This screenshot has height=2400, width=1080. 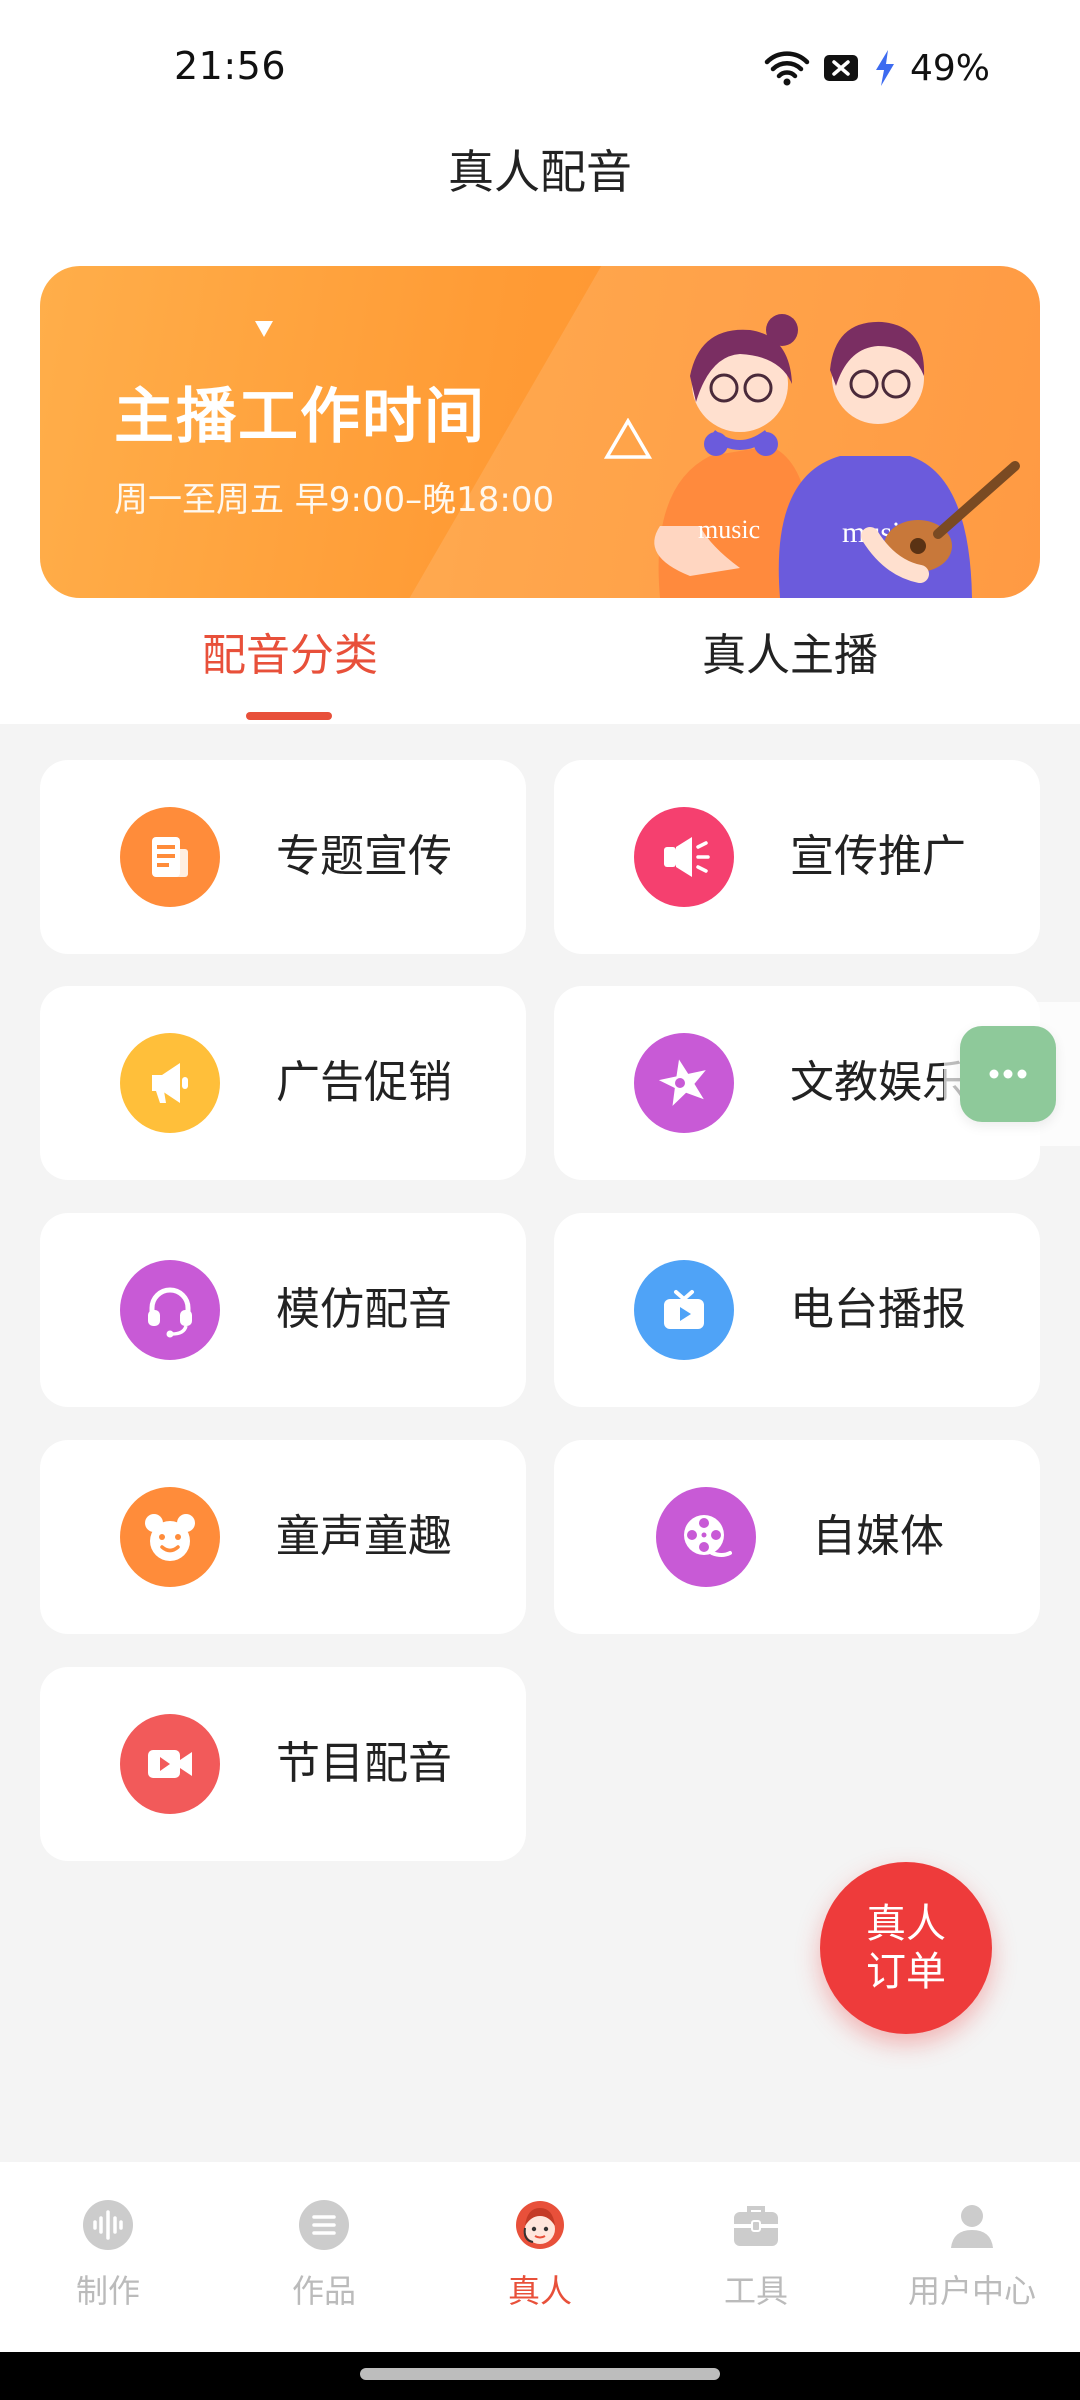 What do you see at coordinates (540, 2374) in the screenshot?
I see `home-indicator` at bounding box center [540, 2374].